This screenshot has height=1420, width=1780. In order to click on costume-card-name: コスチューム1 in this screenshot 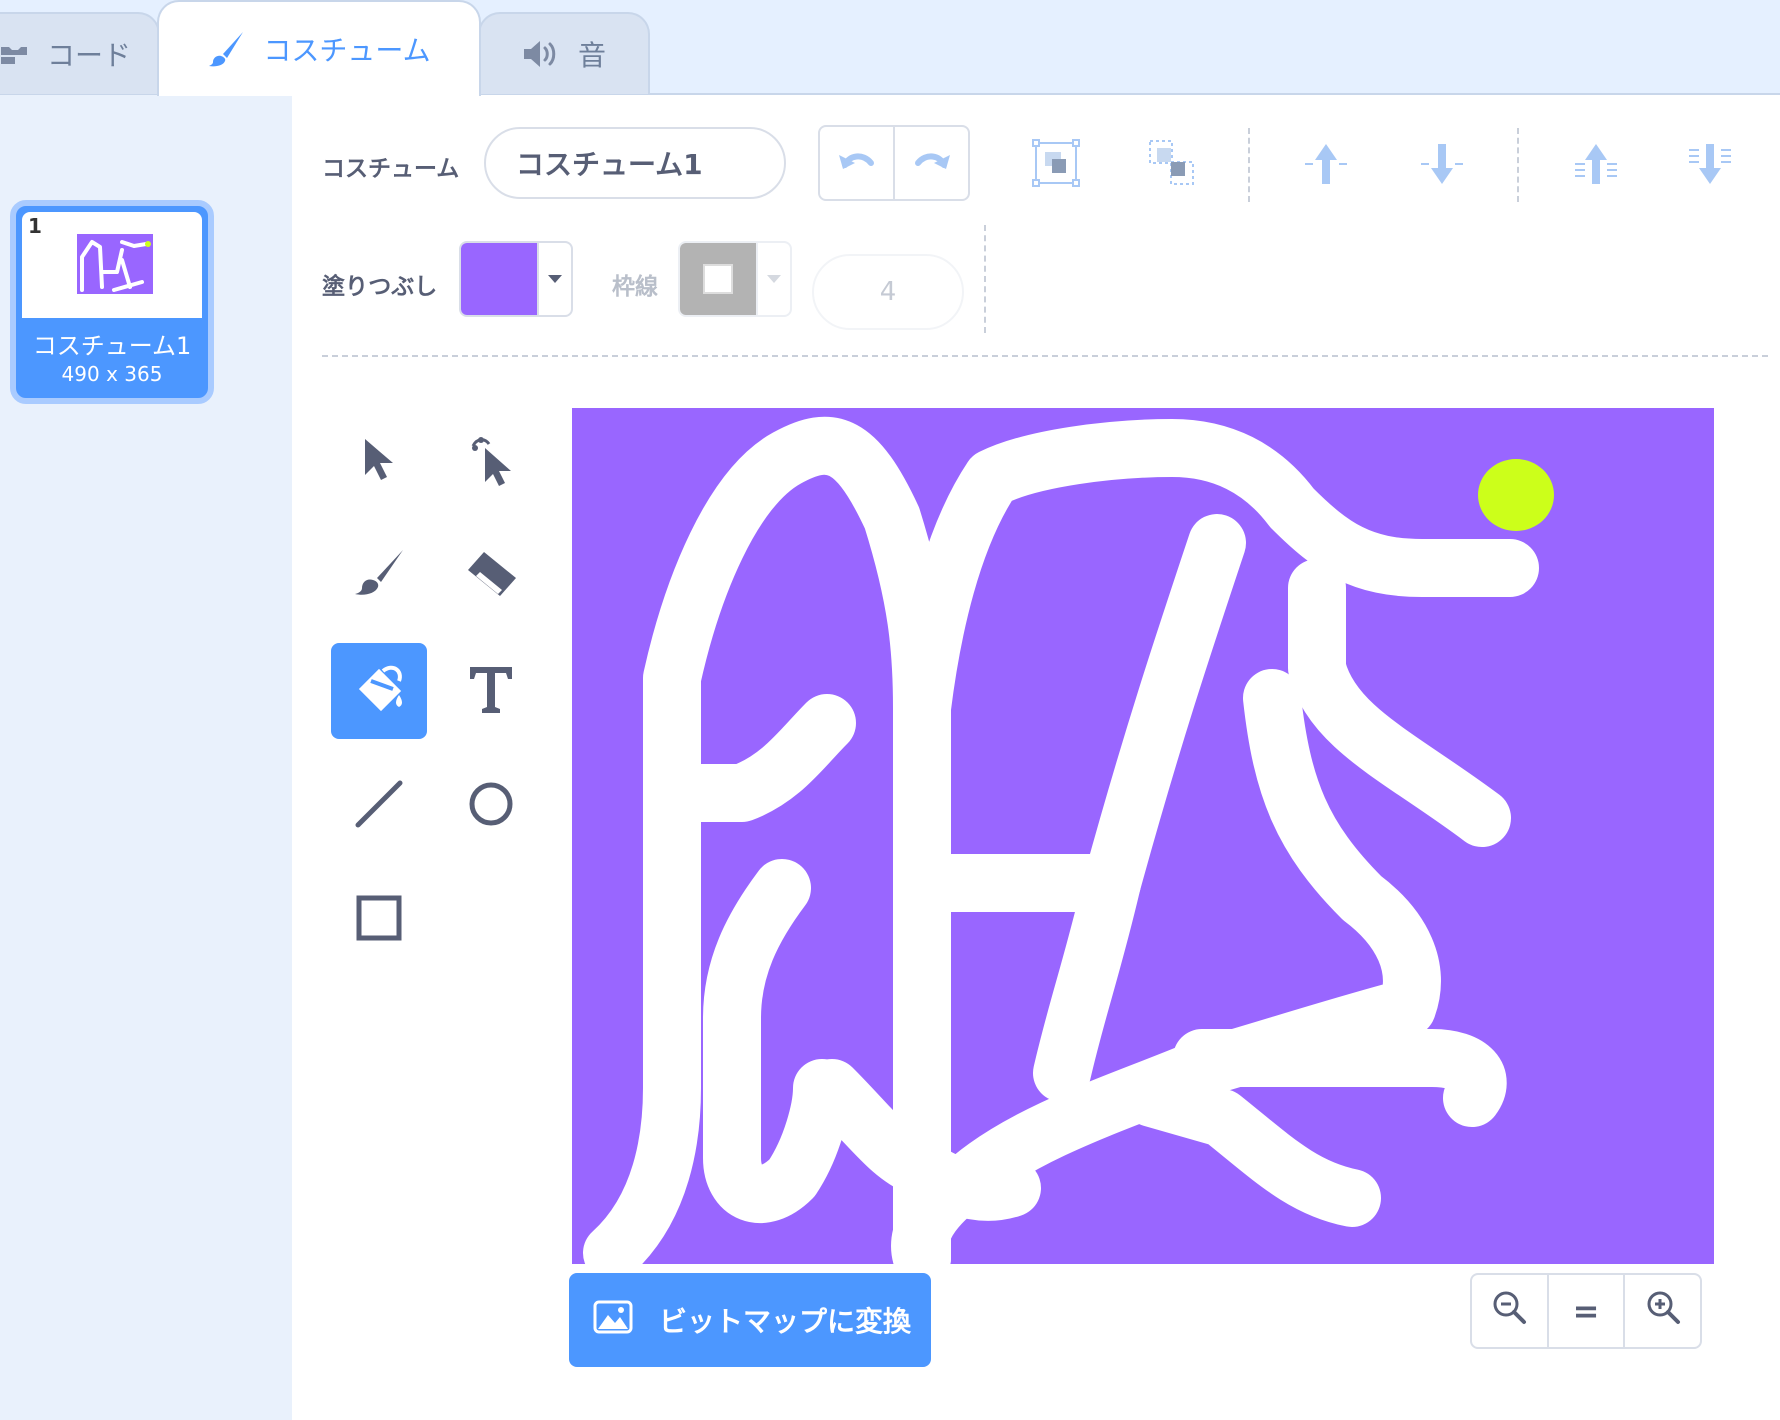, I will do `click(112, 346)`.